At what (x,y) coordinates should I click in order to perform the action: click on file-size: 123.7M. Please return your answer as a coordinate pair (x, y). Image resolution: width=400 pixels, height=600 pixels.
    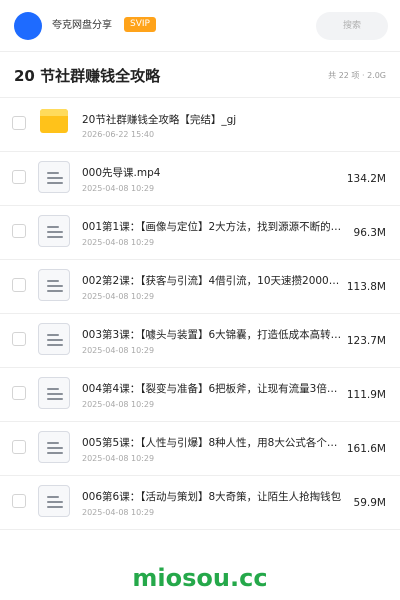
    Looking at the image, I should click on (366, 341).